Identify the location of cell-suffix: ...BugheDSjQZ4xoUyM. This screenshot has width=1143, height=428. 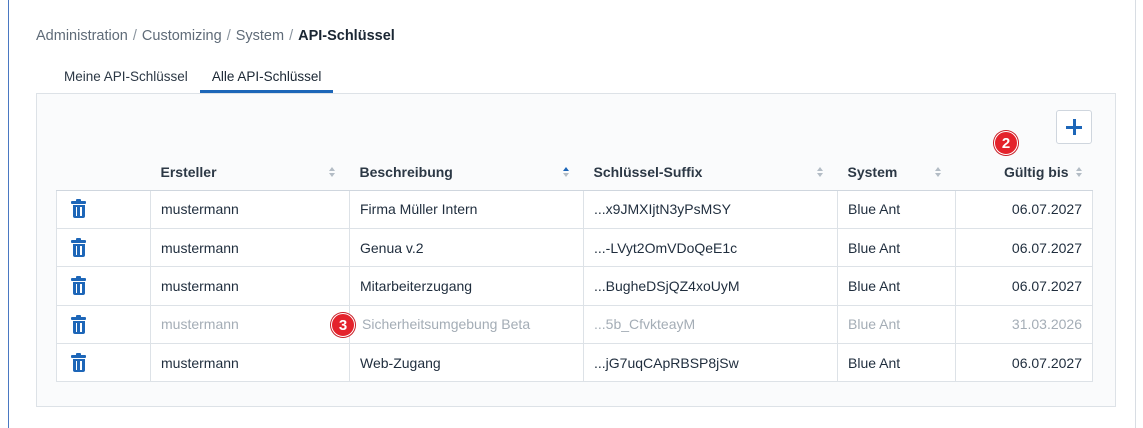
(710, 286).